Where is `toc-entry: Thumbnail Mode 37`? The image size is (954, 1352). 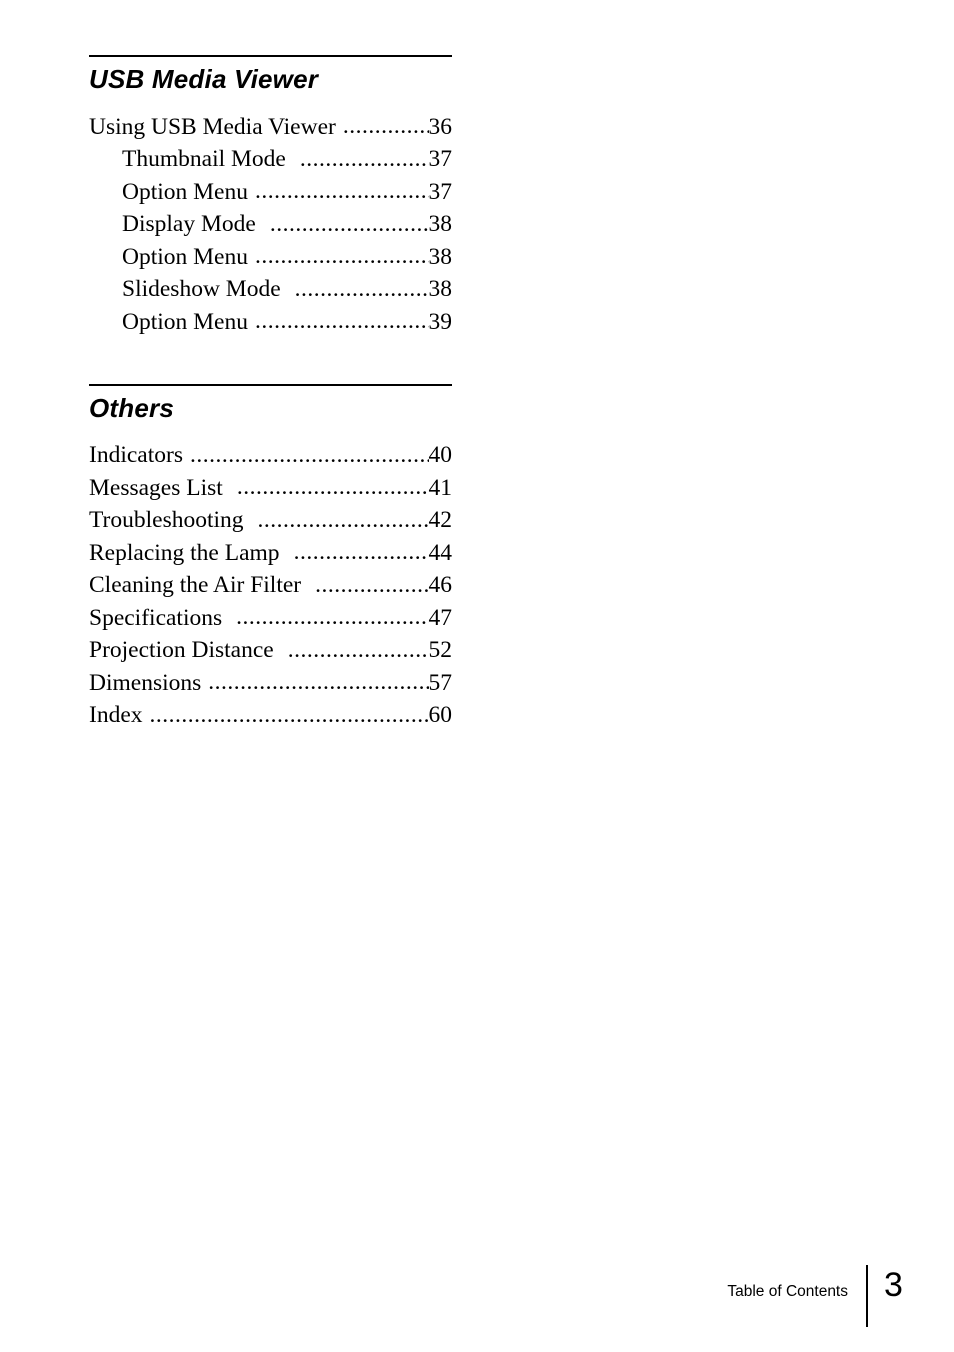
toc-entry: Thumbnail Mode 37 is located at coordinates (270, 159).